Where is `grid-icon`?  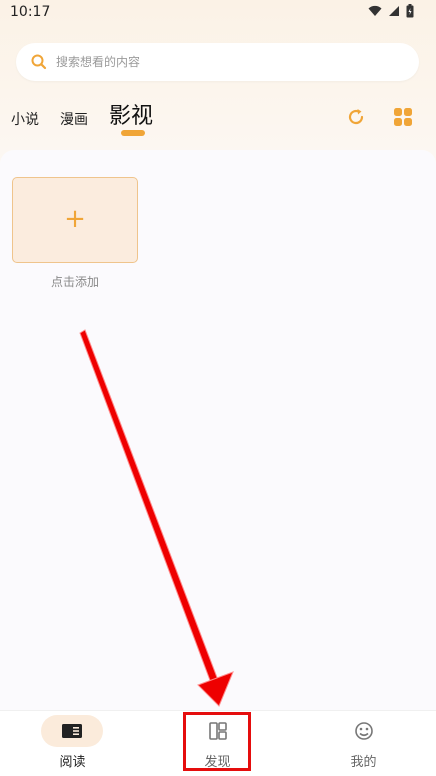 grid-icon is located at coordinates (403, 117).